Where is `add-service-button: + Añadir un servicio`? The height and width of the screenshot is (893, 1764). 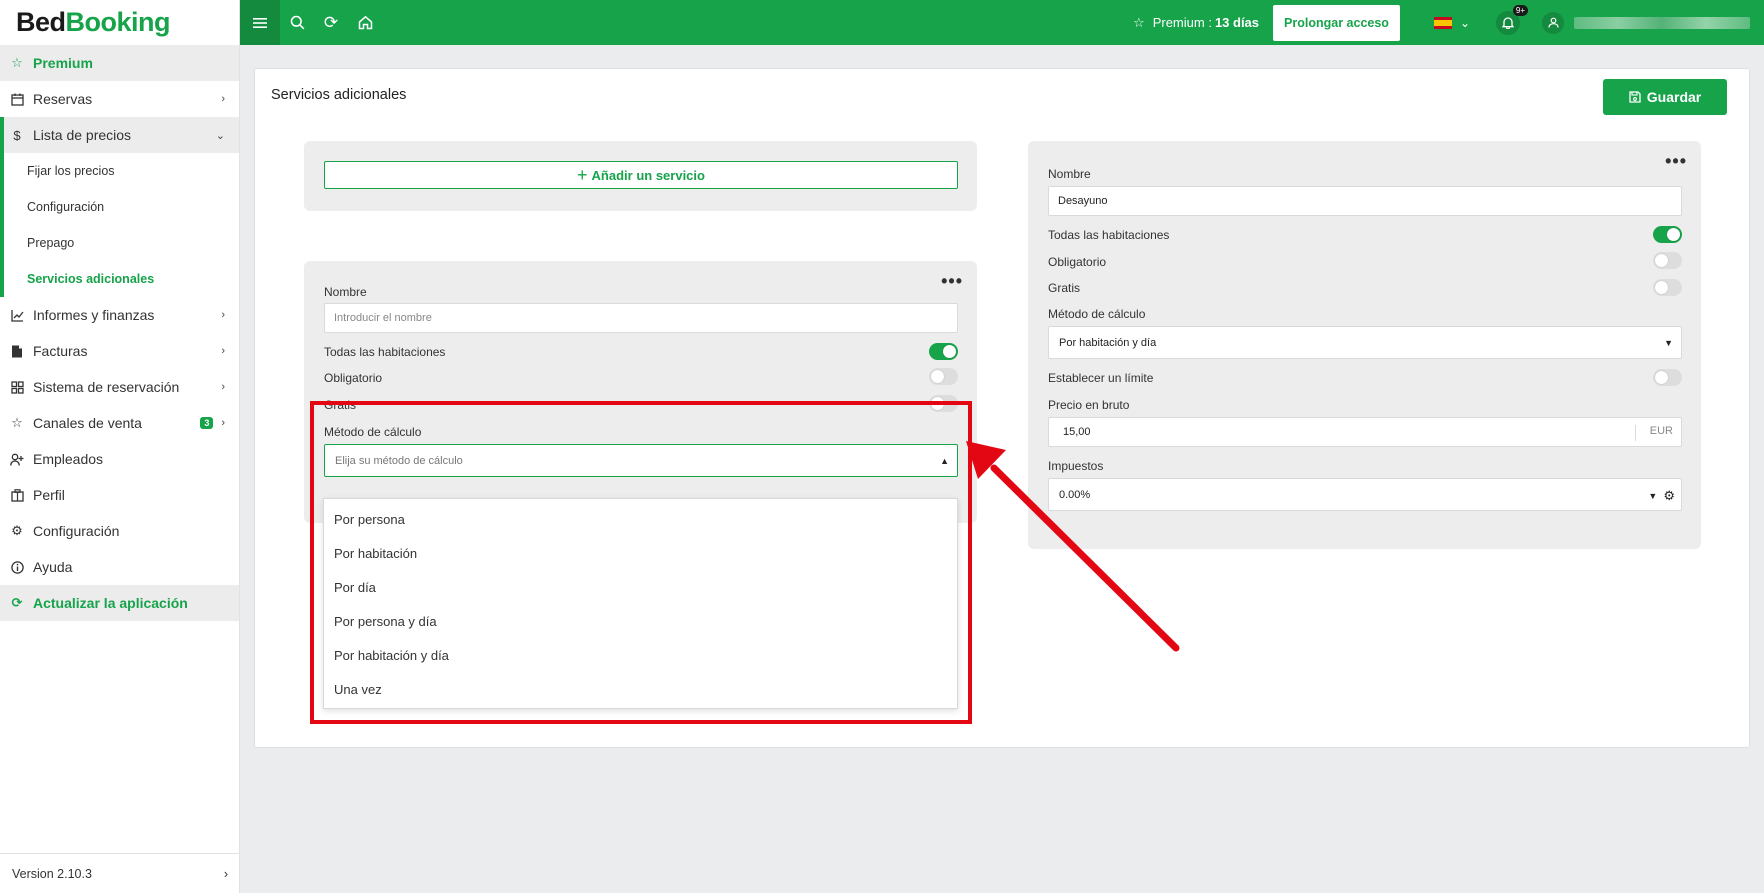
add-service-button: + Añadir un servicio is located at coordinates (641, 175).